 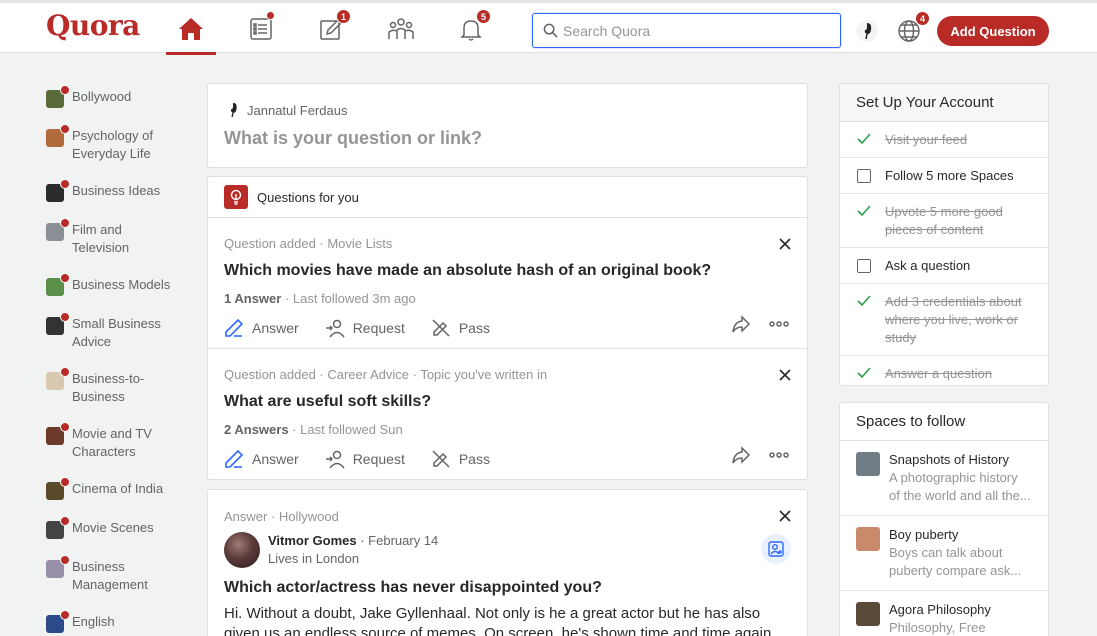 I want to click on setup-item: Visit your feed, so click(x=944, y=140).